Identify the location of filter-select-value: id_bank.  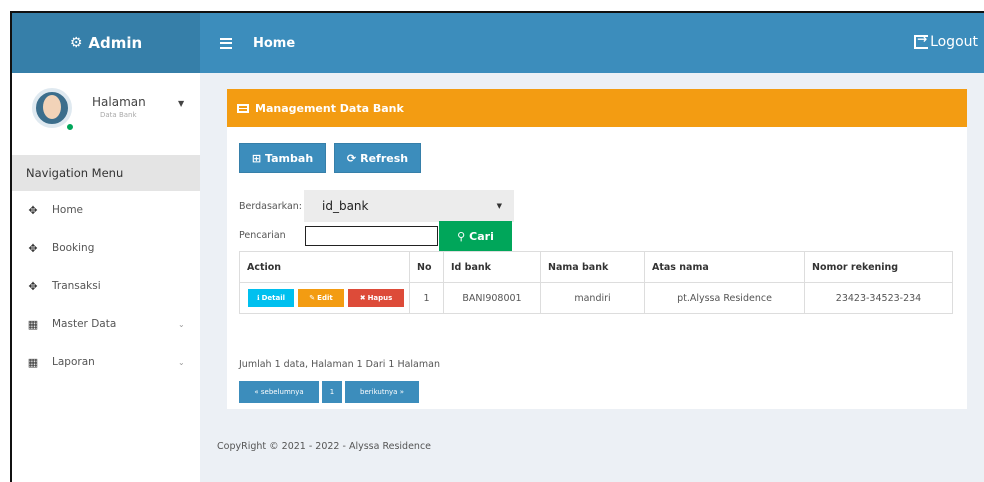
(345, 206).